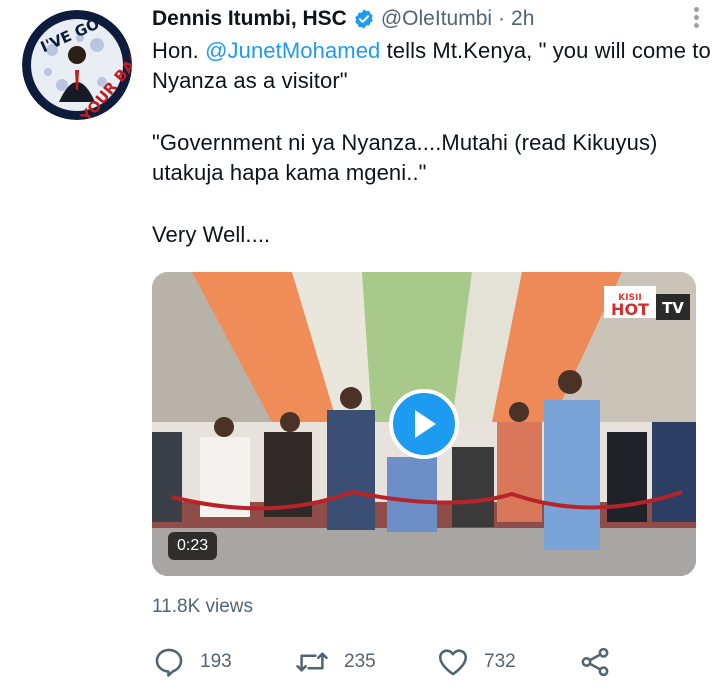 The height and width of the screenshot is (700, 720). What do you see at coordinates (453, 662) in the screenshot?
I see `like-icon` at bounding box center [453, 662].